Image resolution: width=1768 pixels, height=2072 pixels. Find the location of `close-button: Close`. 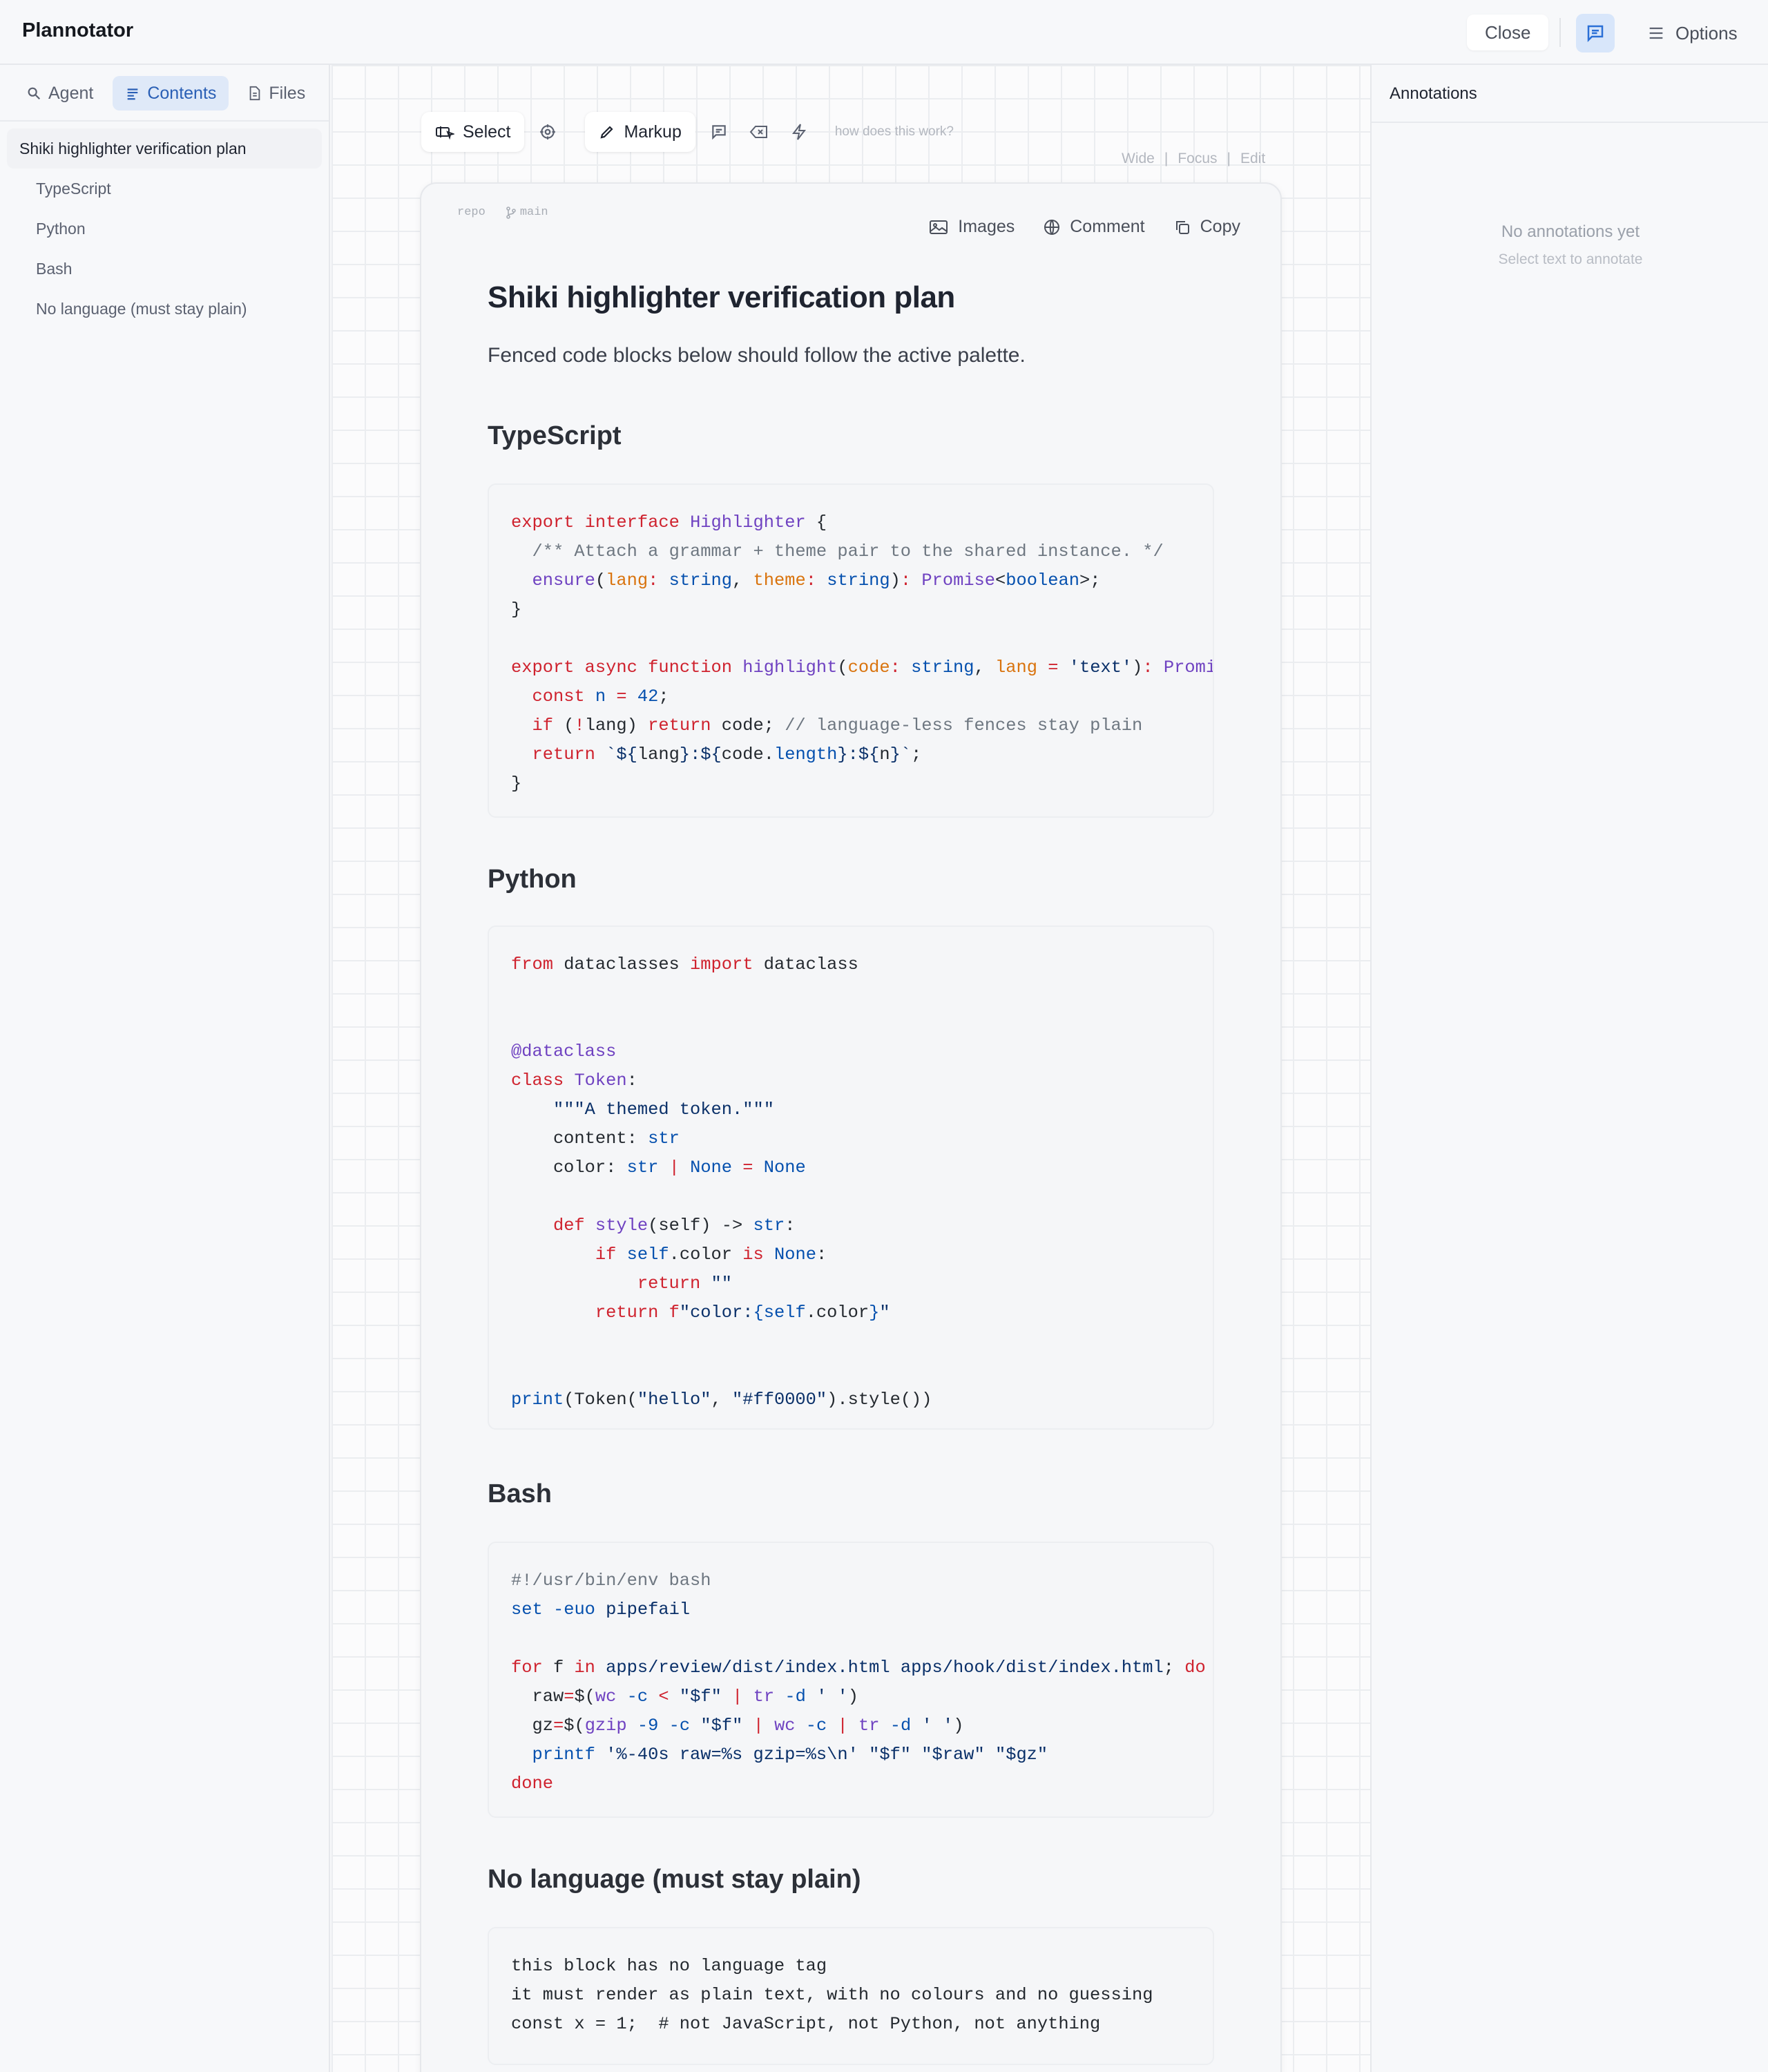

close-button: Close is located at coordinates (1508, 32).